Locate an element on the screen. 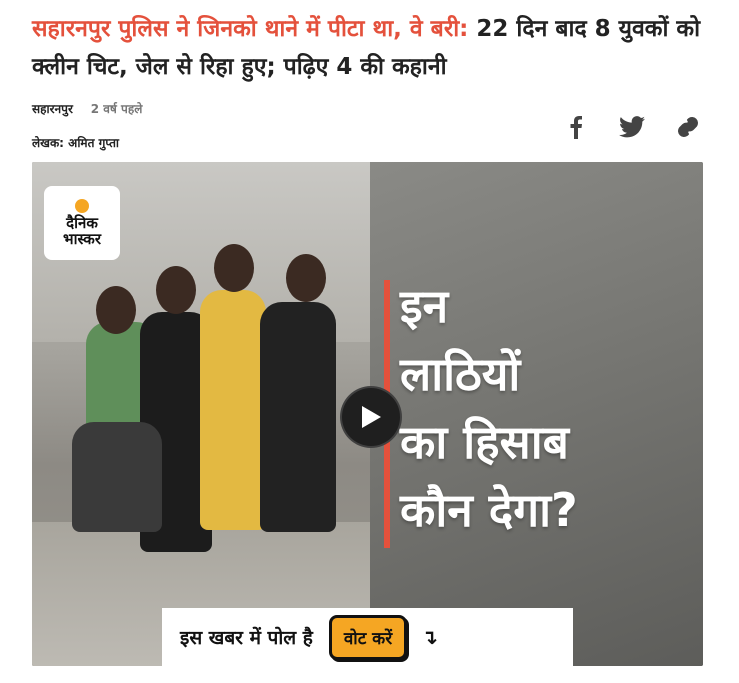 The height and width of the screenshot is (683, 739). poll-banner: इस खबर में पोल है वोट करें ↴ is located at coordinates (367, 637).